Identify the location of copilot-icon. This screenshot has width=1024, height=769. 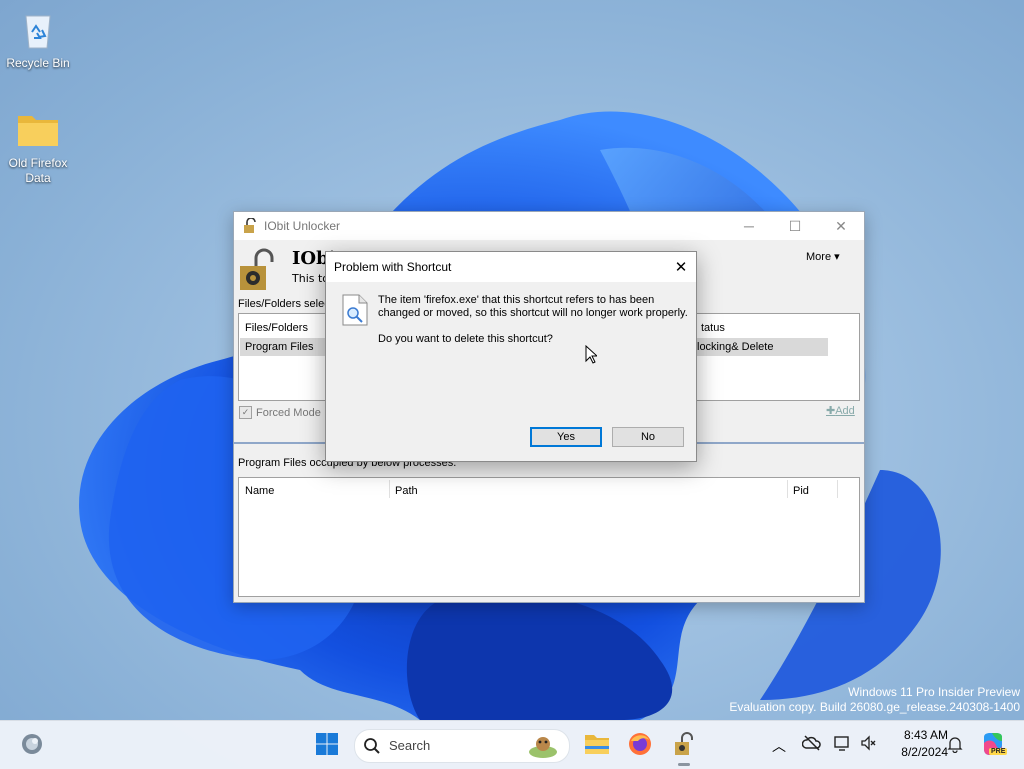
(993, 745).